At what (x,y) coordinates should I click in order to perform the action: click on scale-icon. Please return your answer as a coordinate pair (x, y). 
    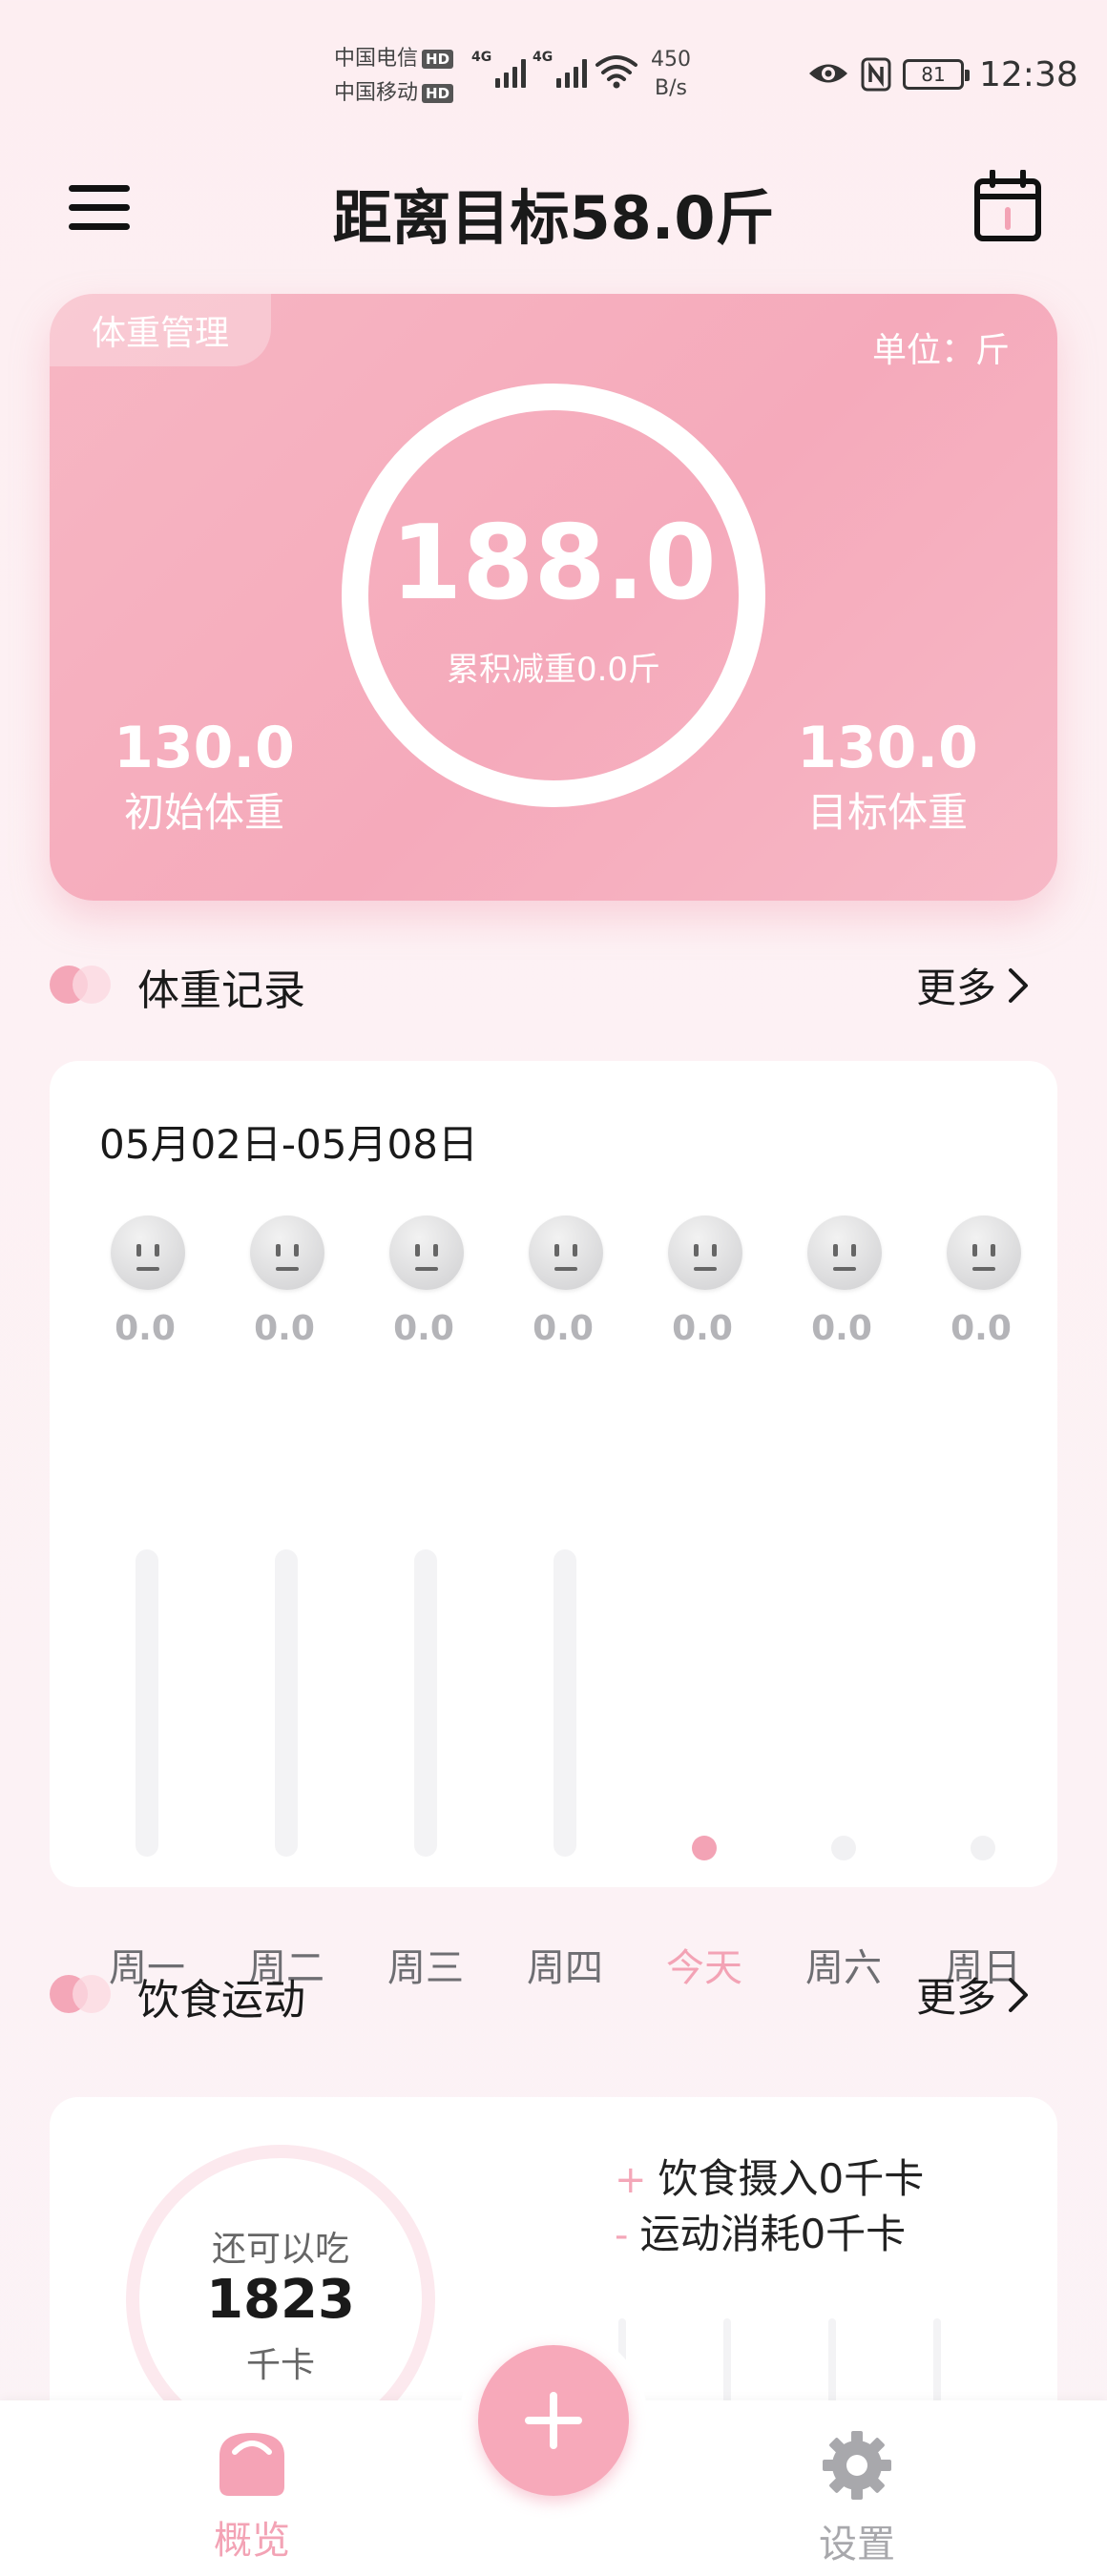
    Looking at the image, I should click on (252, 2464).